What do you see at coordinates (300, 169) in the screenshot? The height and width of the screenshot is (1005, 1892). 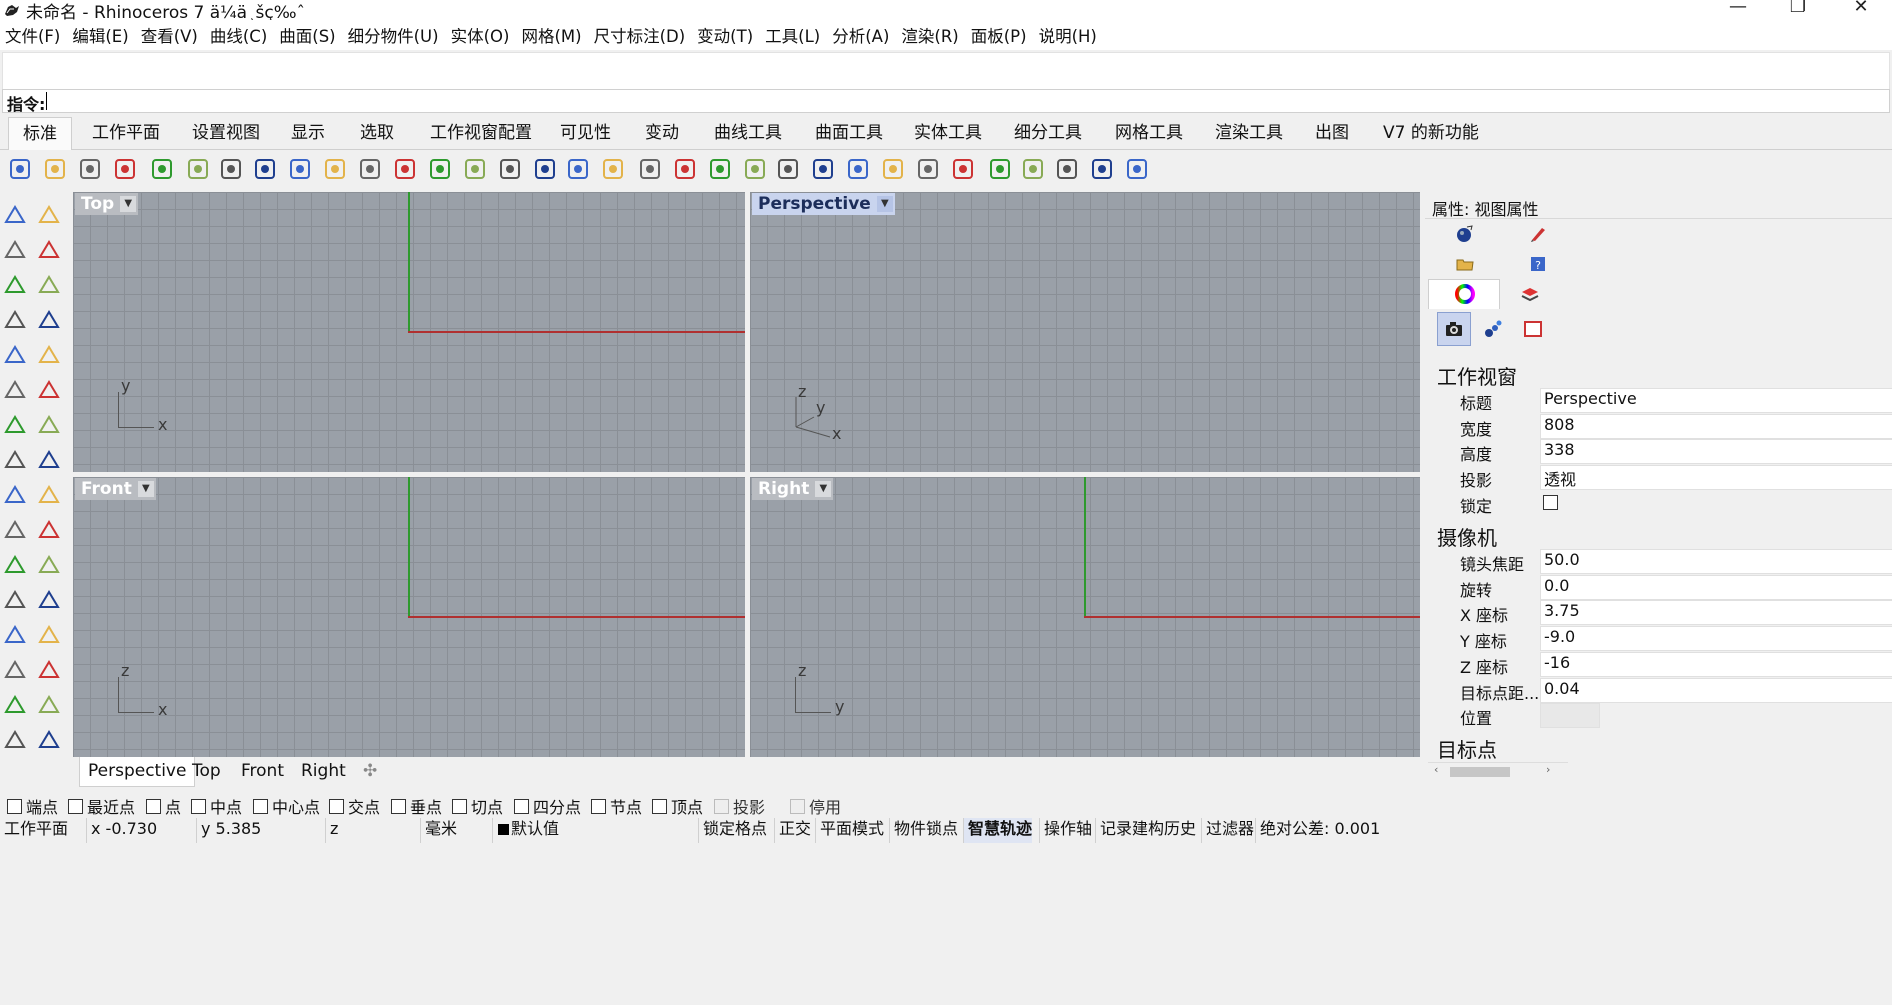 I see `undo-icon` at bounding box center [300, 169].